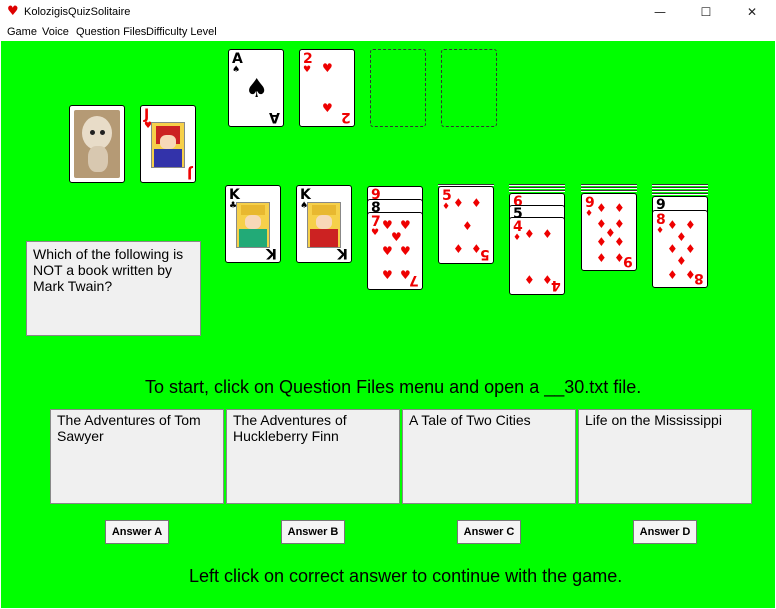 Image resolution: width=776 pixels, height=609 pixels. What do you see at coordinates (77, 12) in the screenshot?
I see `window-title: KolozigisQuizSolitaire` at bounding box center [77, 12].